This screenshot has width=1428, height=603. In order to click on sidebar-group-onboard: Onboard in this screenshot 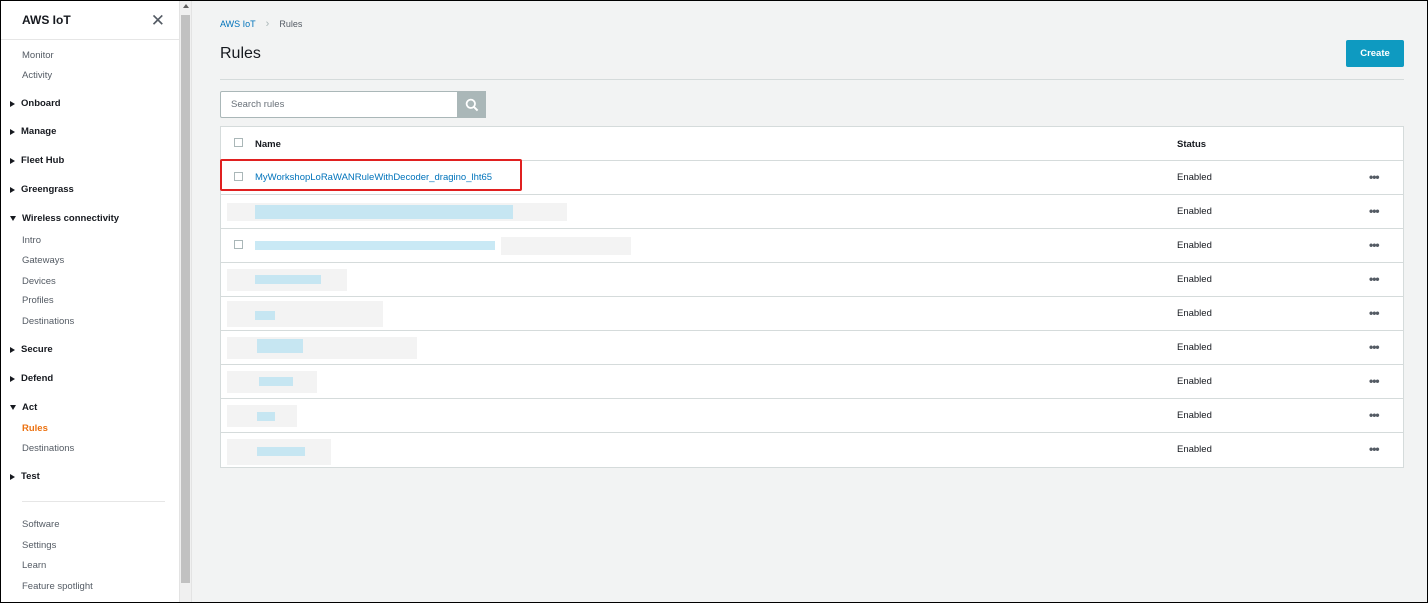, I will do `click(35, 103)`.